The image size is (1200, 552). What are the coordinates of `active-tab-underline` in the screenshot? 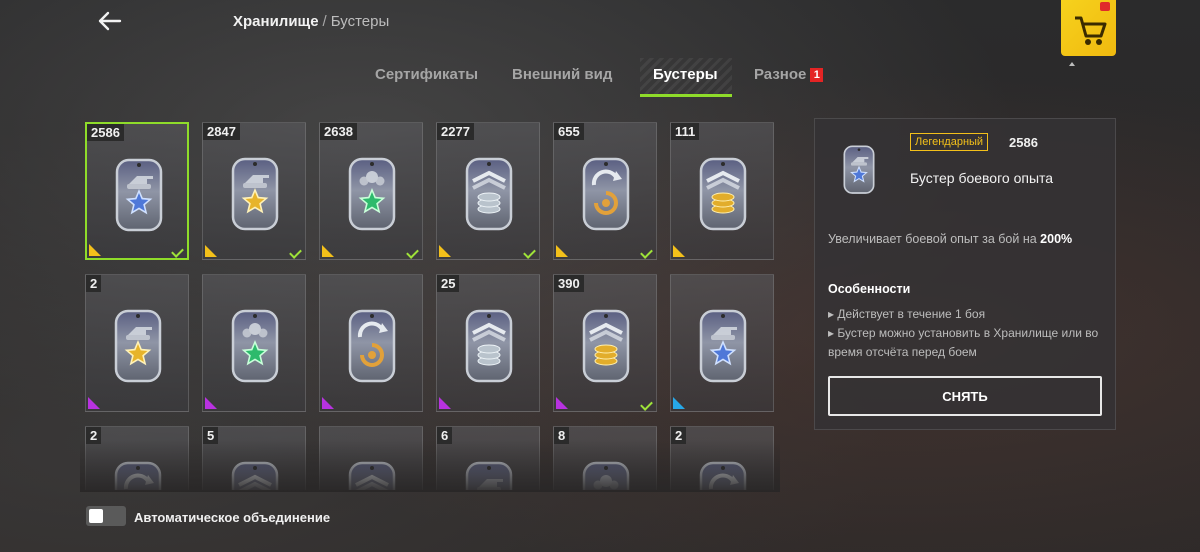 It's located at (686, 95).